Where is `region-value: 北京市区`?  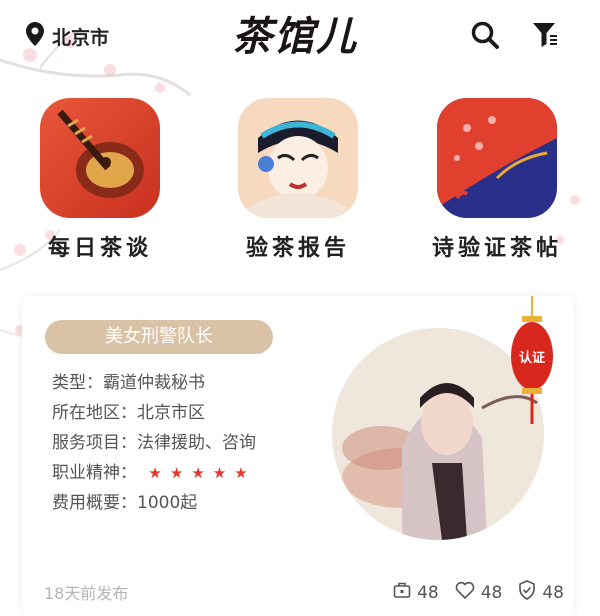 region-value: 北京市区 is located at coordinates (171, 413).